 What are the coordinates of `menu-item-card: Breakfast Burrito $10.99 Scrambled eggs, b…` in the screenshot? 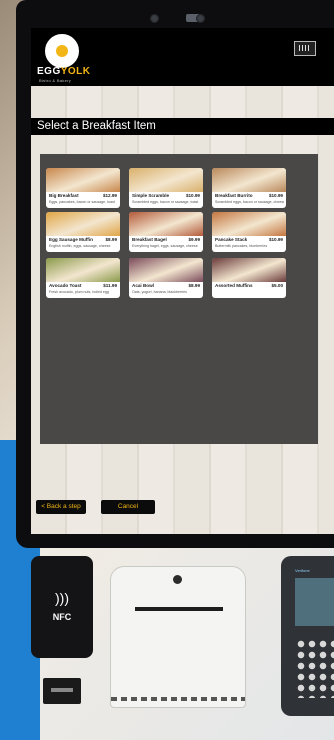 It's located at (249, 188).